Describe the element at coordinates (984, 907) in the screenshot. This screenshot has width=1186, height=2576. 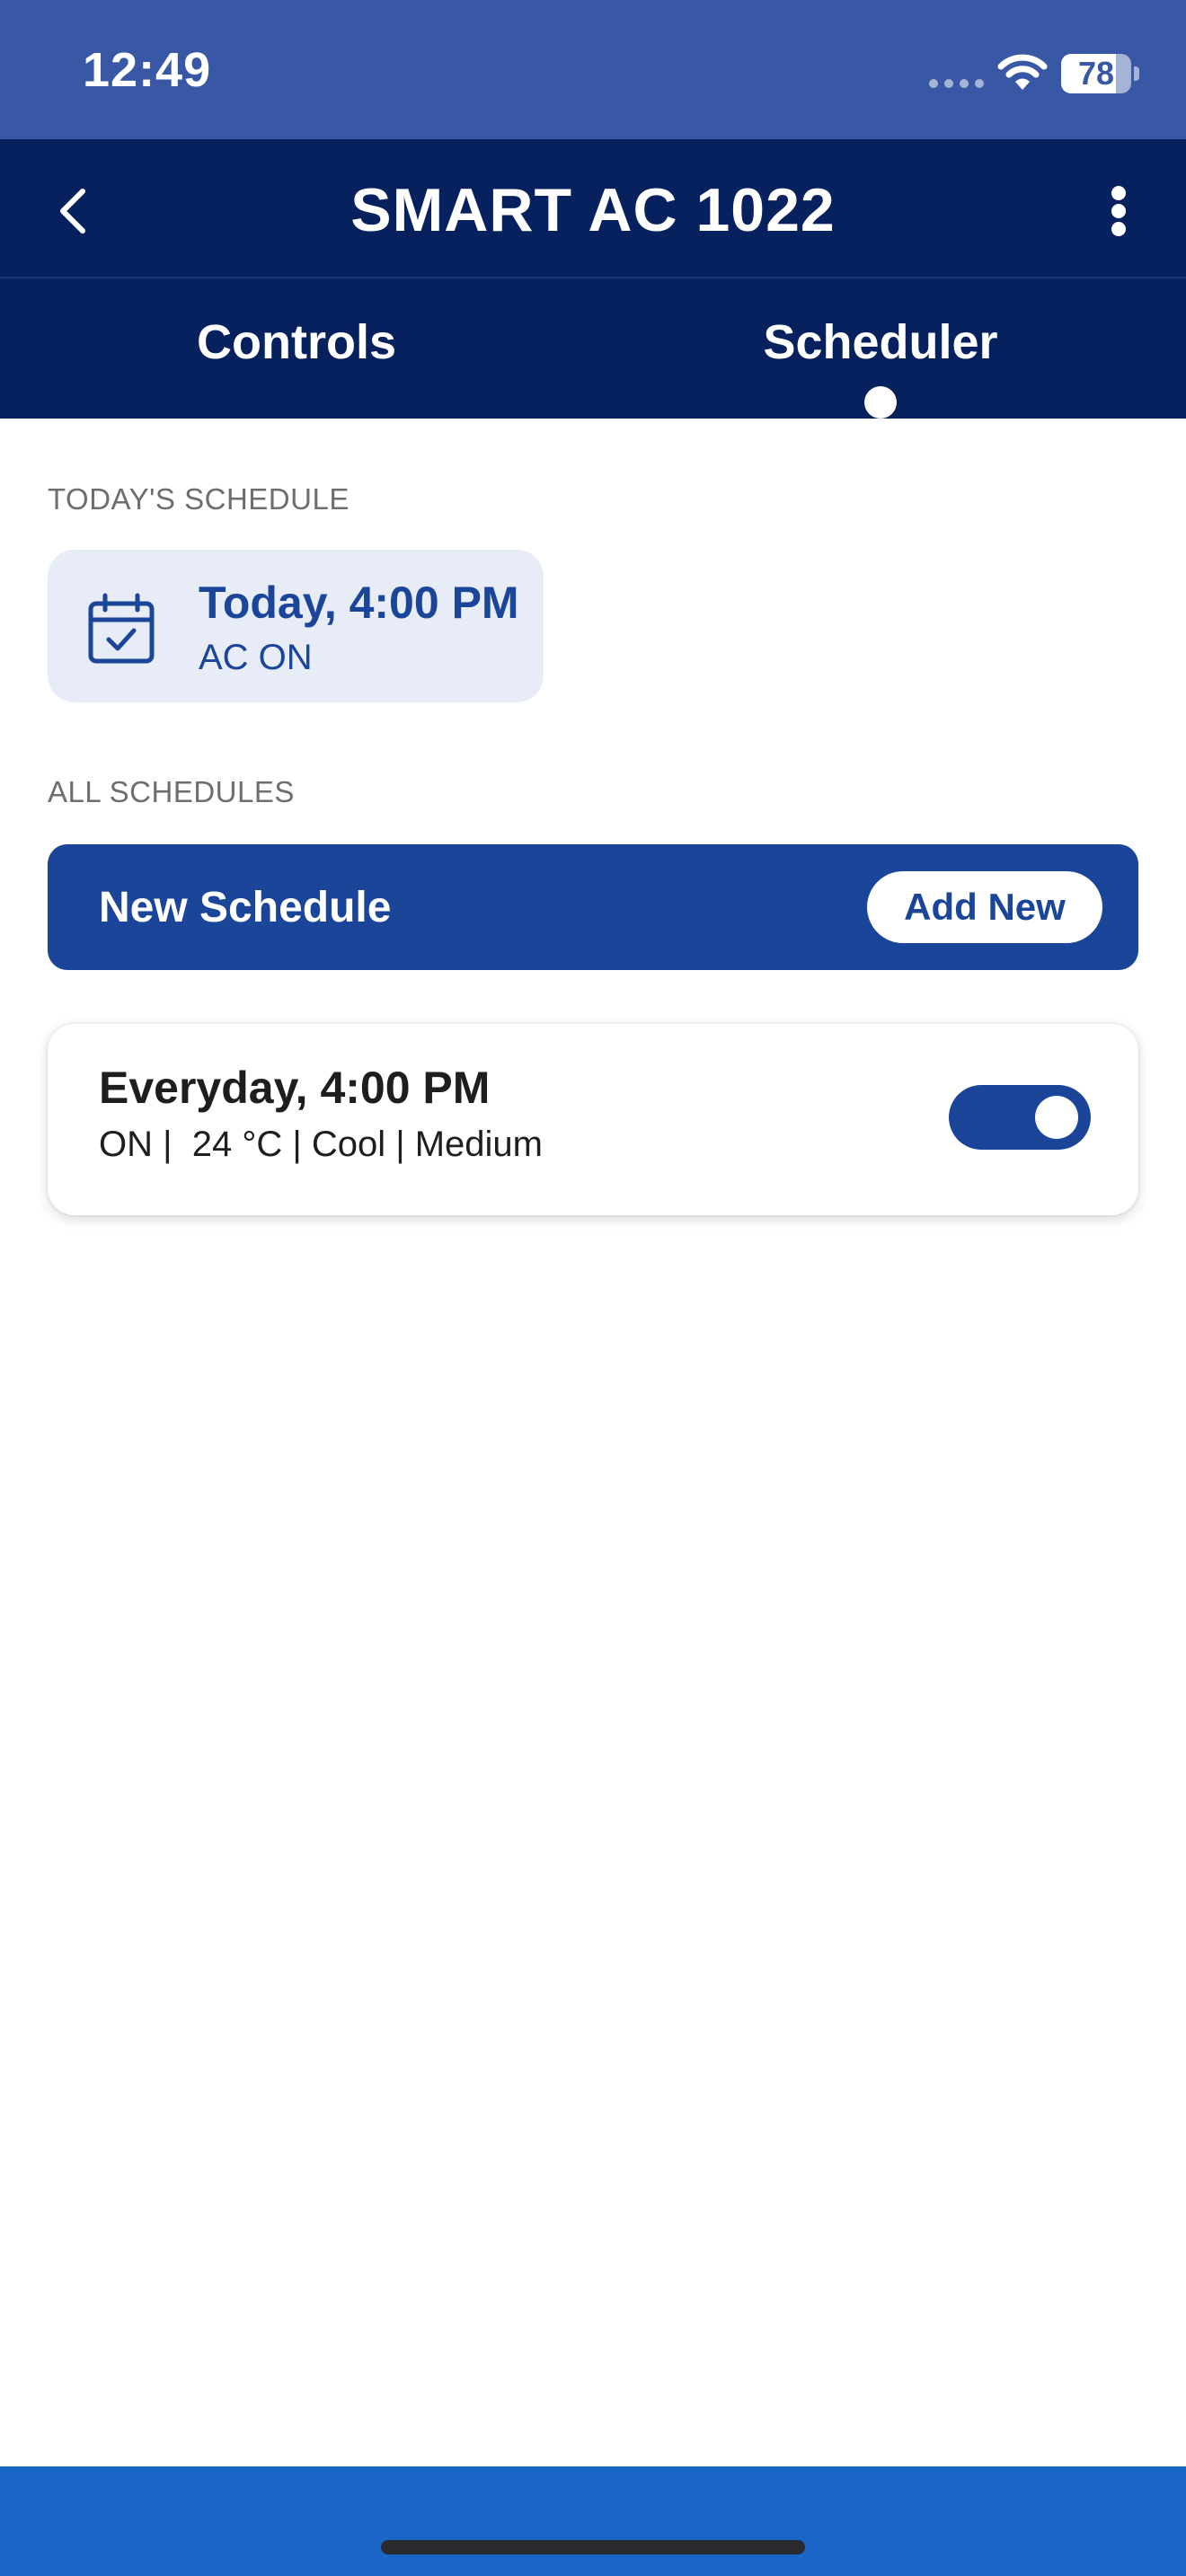
I see `add-new-button: Add New` at that location.